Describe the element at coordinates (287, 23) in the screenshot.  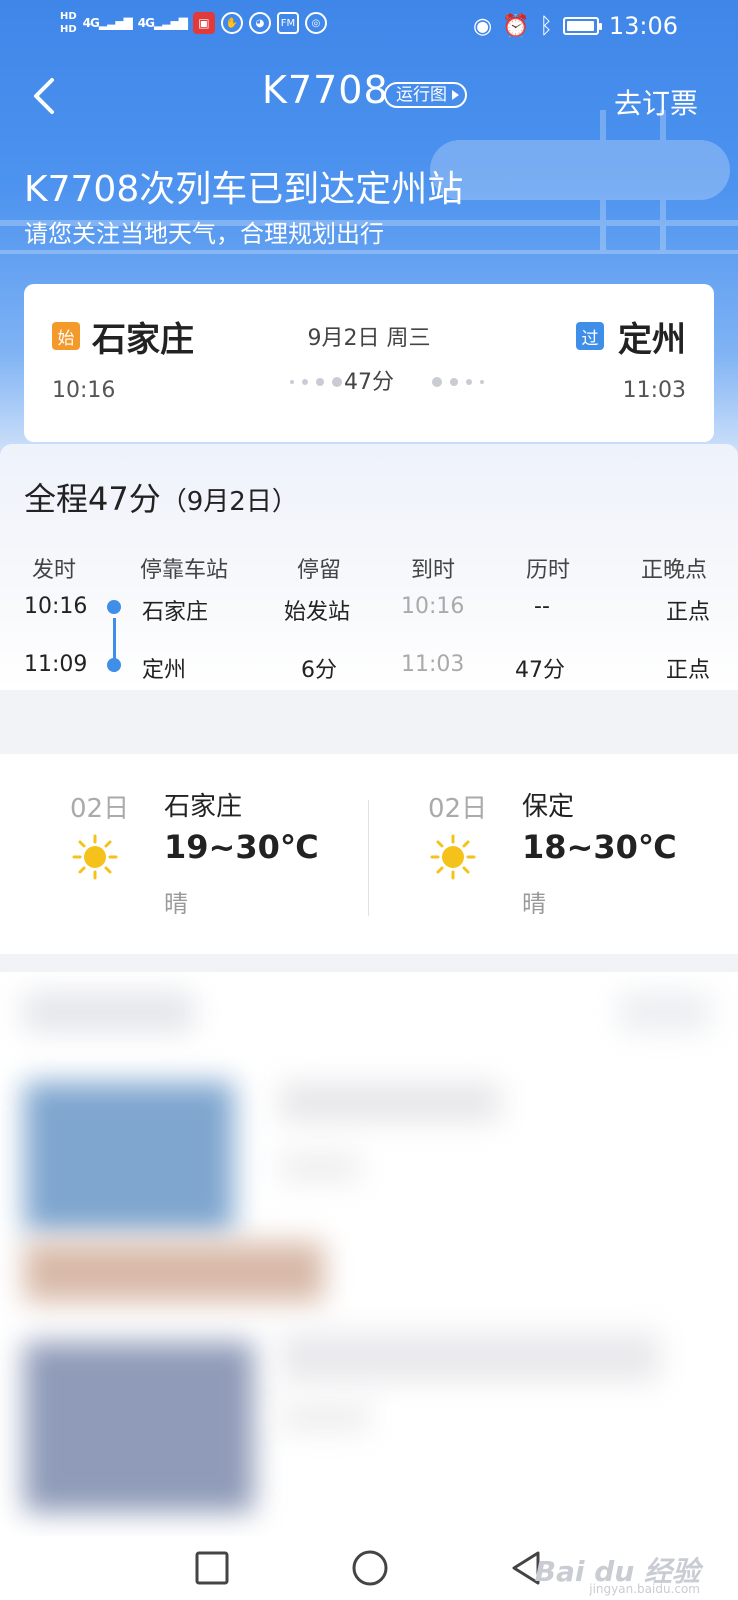
I see `fm-icon: FM` at that location.